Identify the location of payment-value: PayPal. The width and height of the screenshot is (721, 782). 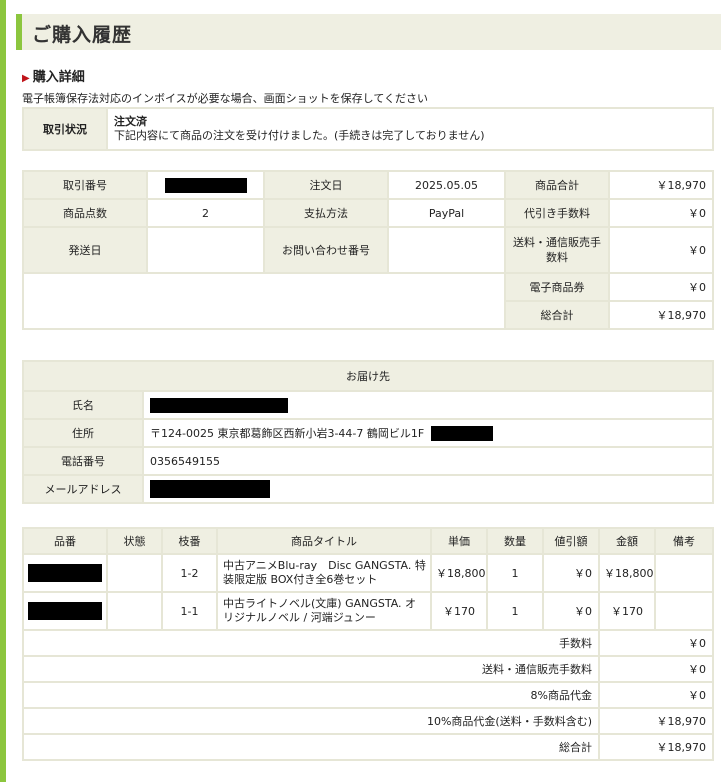
(446, 213).